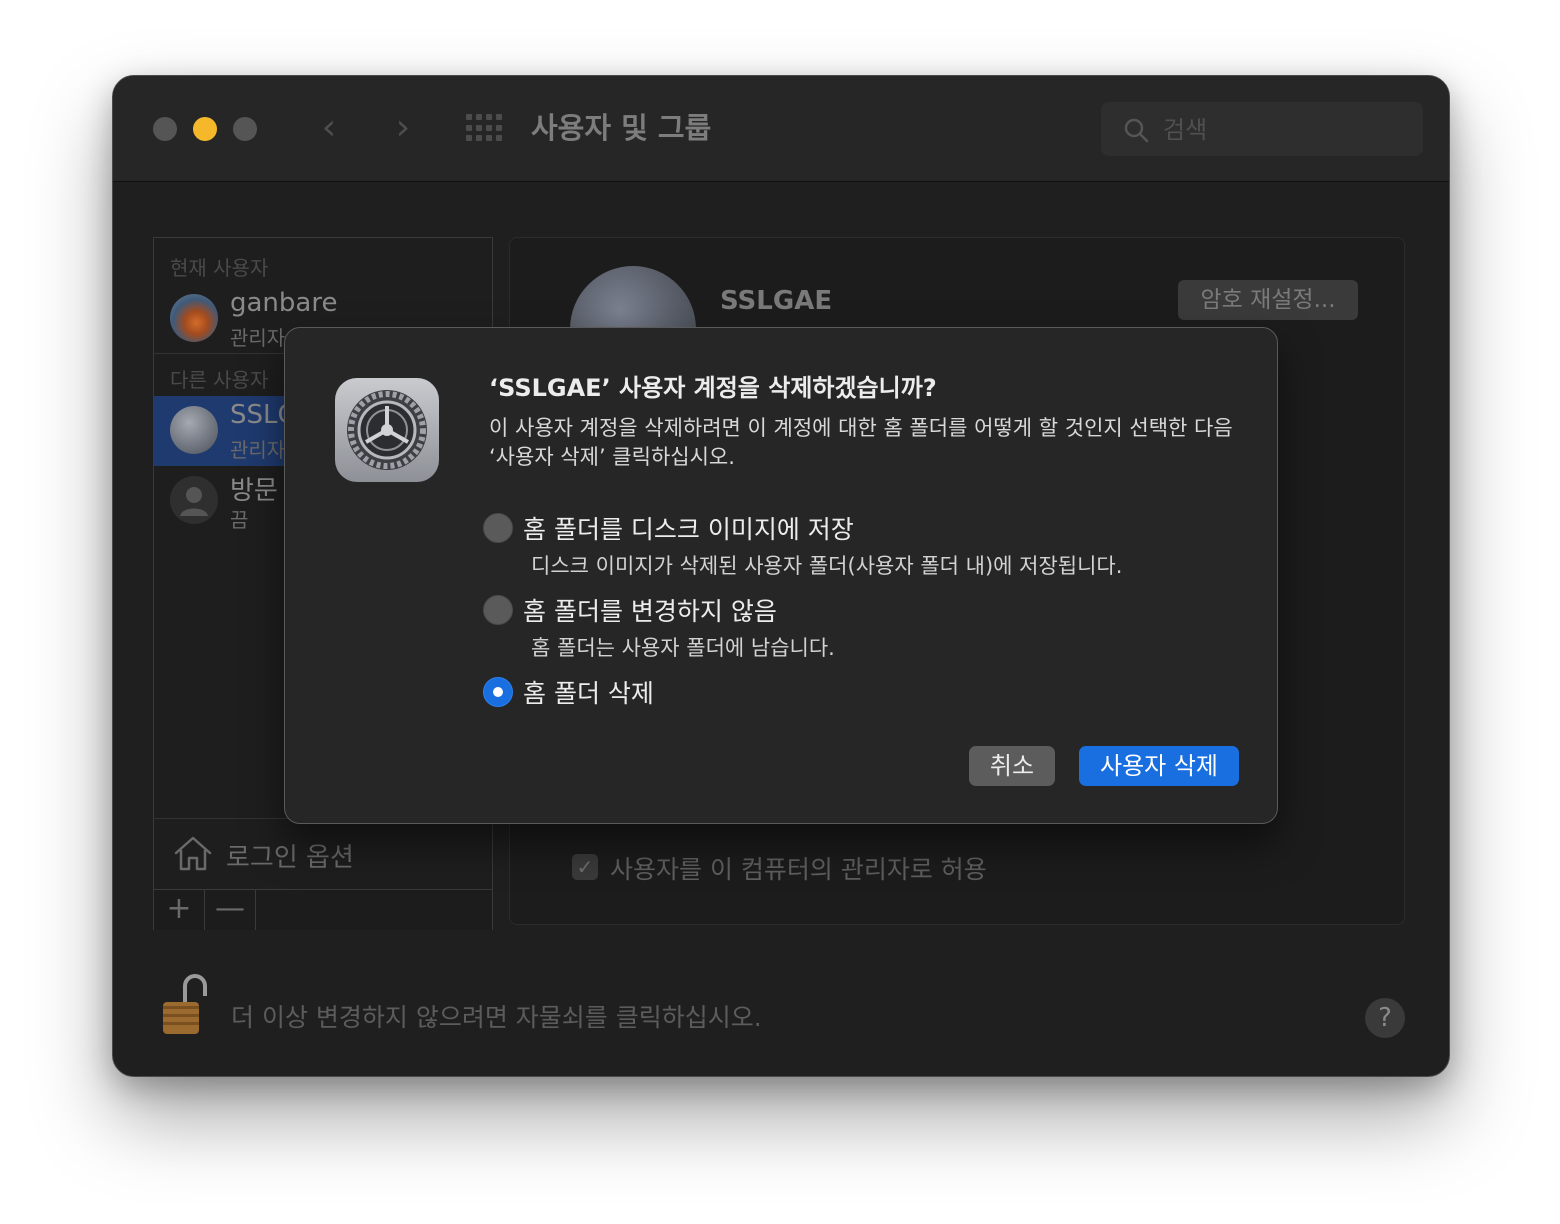 Image resolution: width=1560 pixels, height=1224 pixels. What do you see at coordinates (290, 858) in the screenshot?
I see `login-options-label: 로그인 옵션` at bounding box center [290, 858].